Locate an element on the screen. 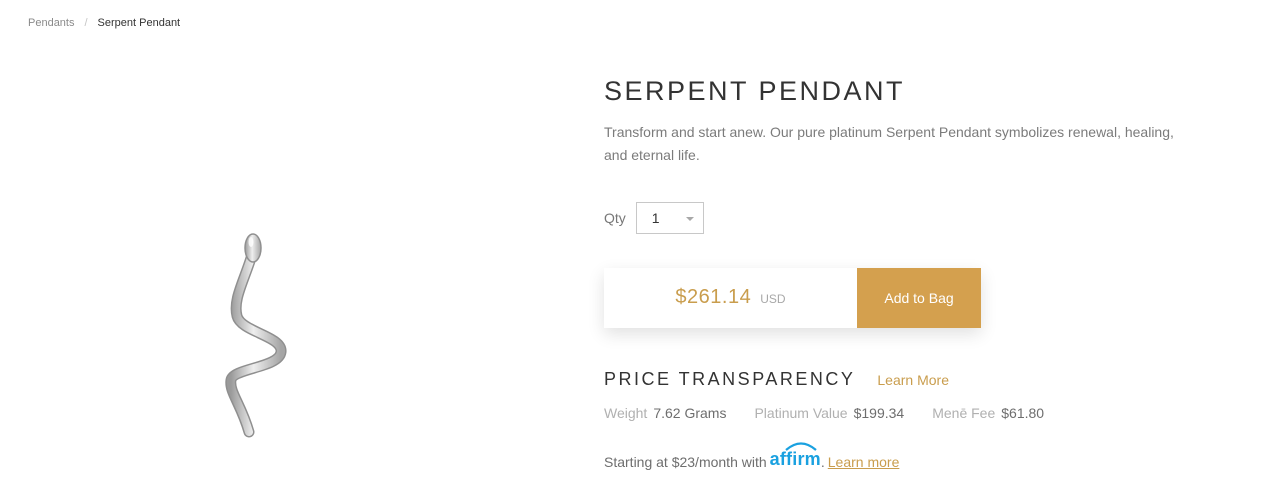 This screenshot has height=502, width=1280. stat-label: Menē Fee is located at coordinates (964, 413).